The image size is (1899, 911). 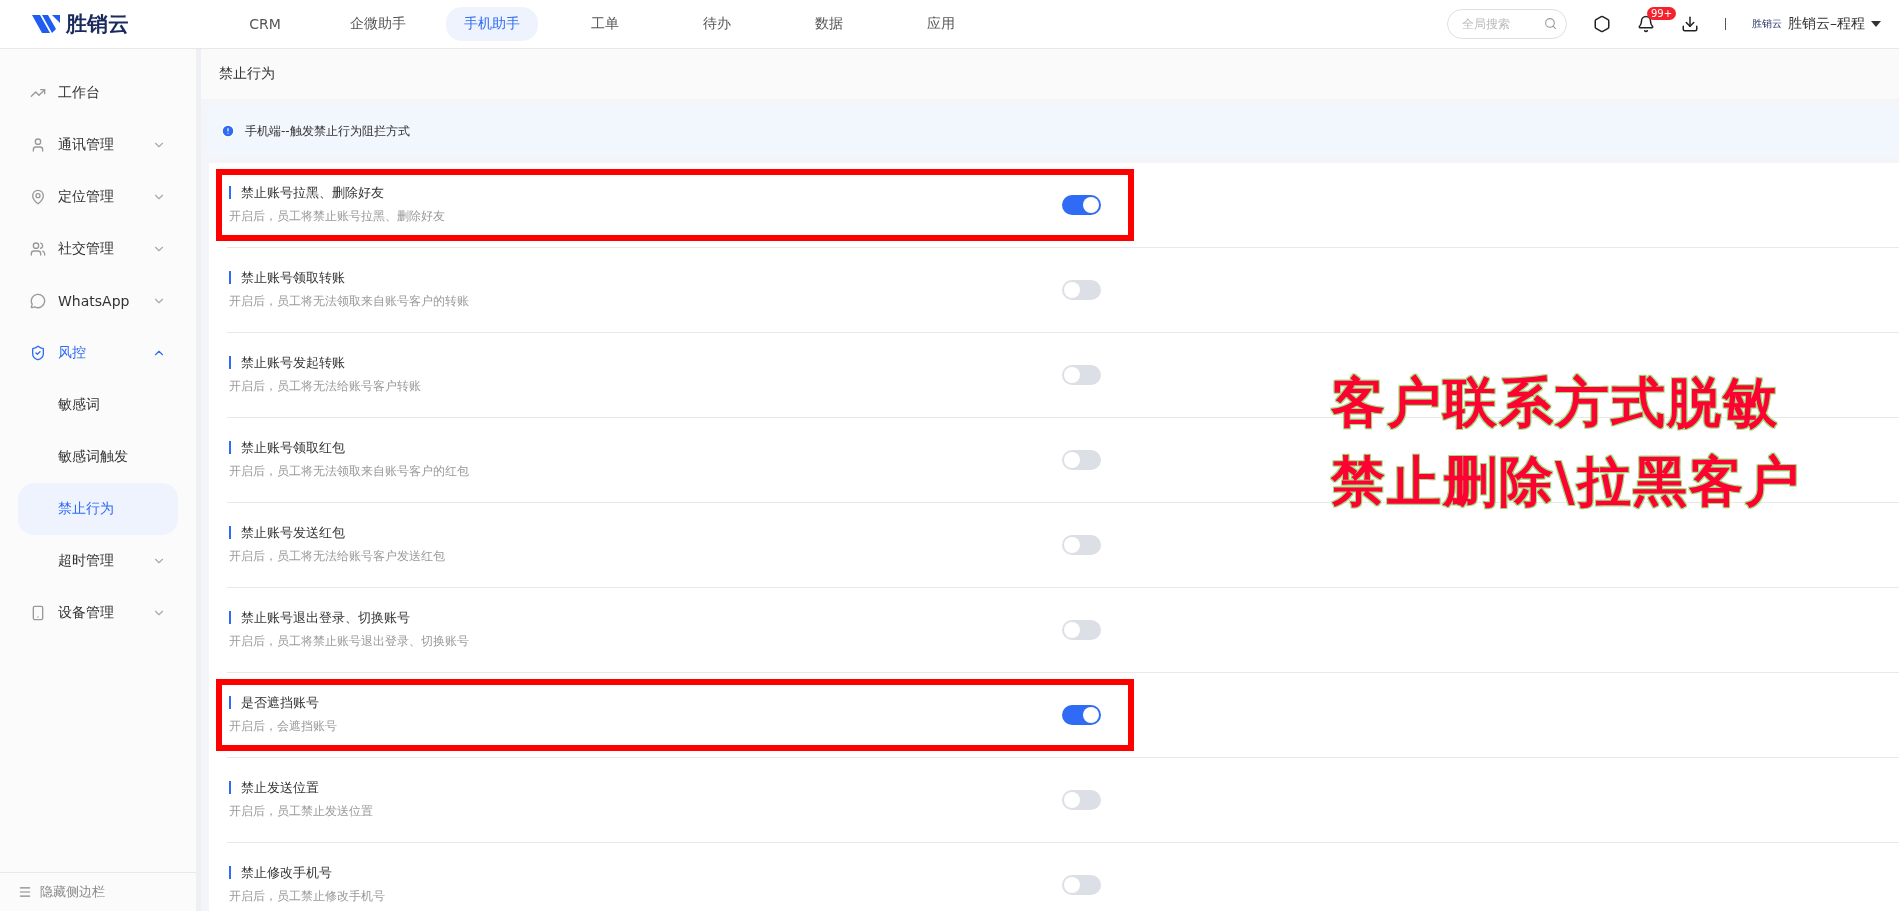 What do you see at coordinates (492, 24) in the screenshot?
I see `nav-tab: 手机助手` at bounding box center [492, 24].